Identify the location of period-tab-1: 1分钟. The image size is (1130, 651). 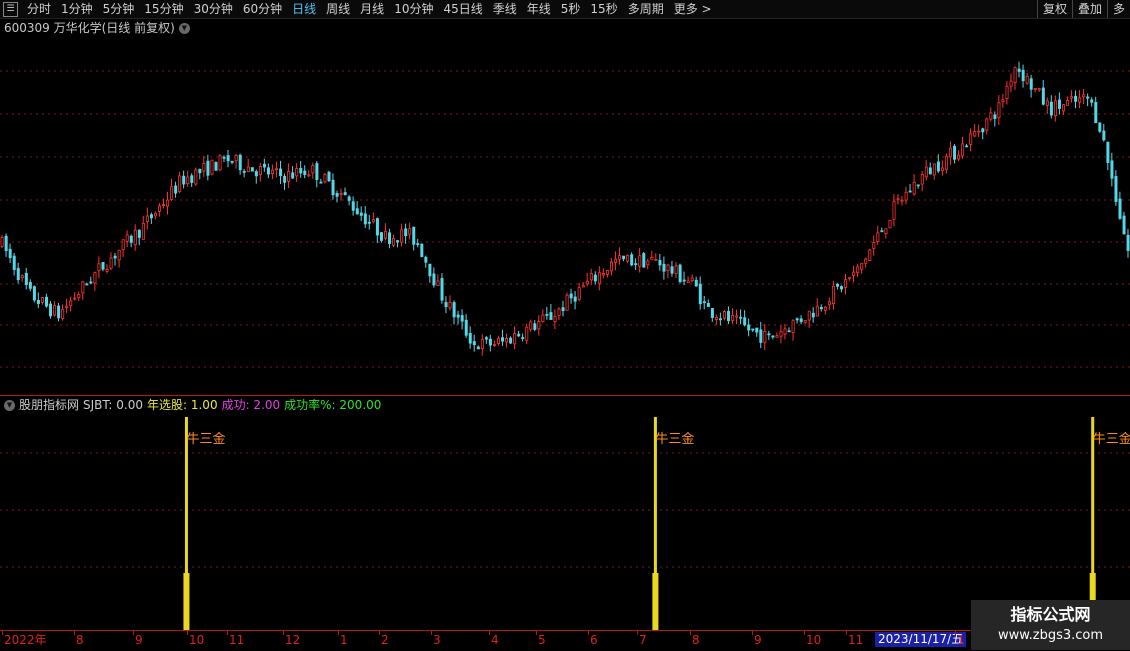
(77, 9).